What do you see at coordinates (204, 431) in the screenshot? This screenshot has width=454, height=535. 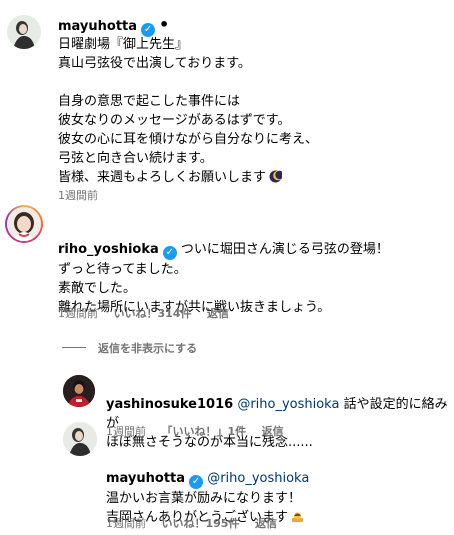 I see `reply-likes: 「いいね！」1件` at bounding box center [204, 431].